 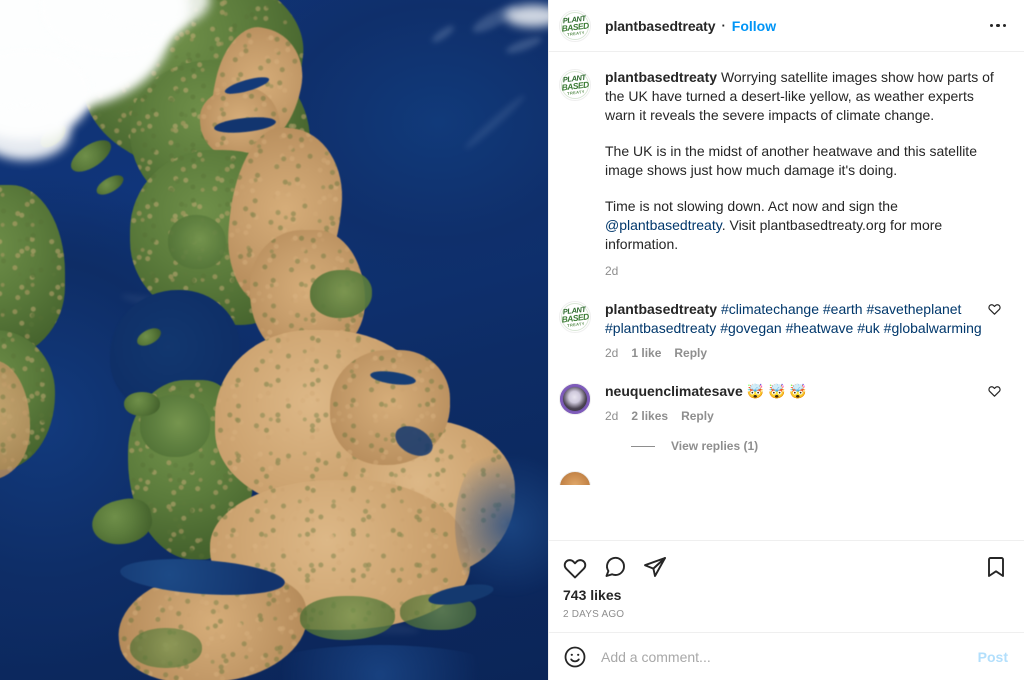 I want to click on bookmark-icon, so click(x=996, y=567).